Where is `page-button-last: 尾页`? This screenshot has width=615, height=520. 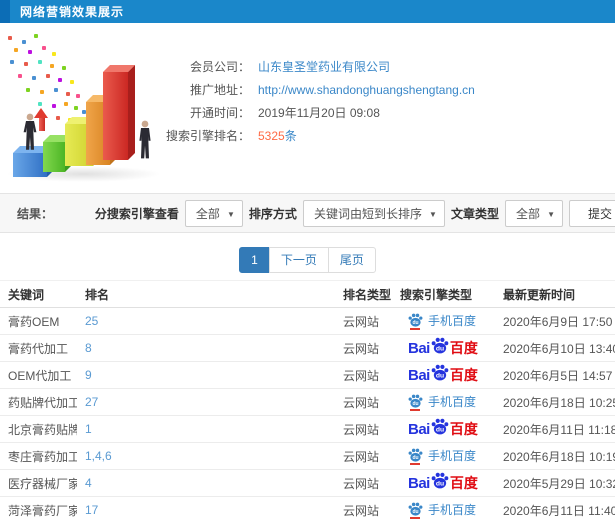 page-button-last: 尾页 is located at coordinates (351, 260).